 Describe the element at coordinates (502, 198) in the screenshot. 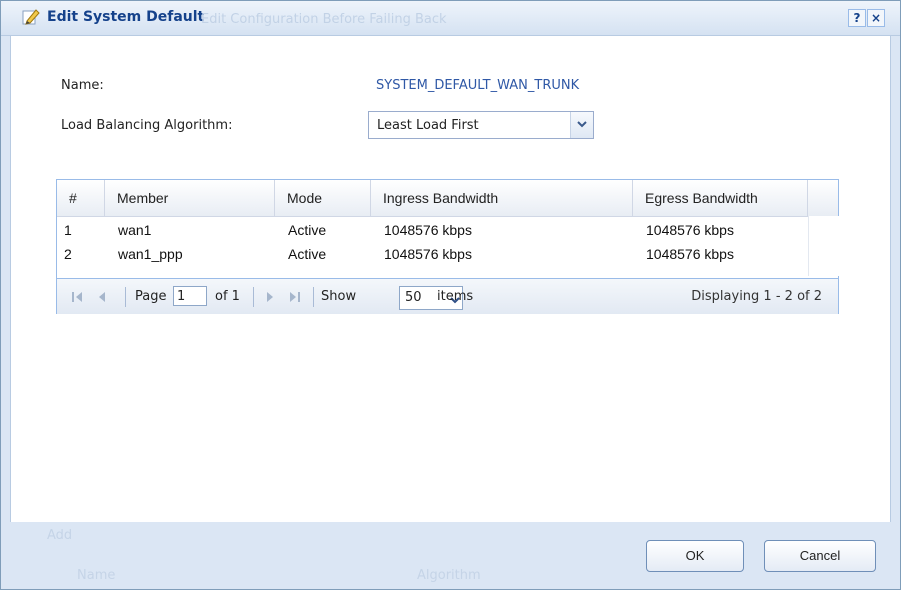

I see `column-header-ingress-bandwidth: Ingress Bandwidth` at that location.